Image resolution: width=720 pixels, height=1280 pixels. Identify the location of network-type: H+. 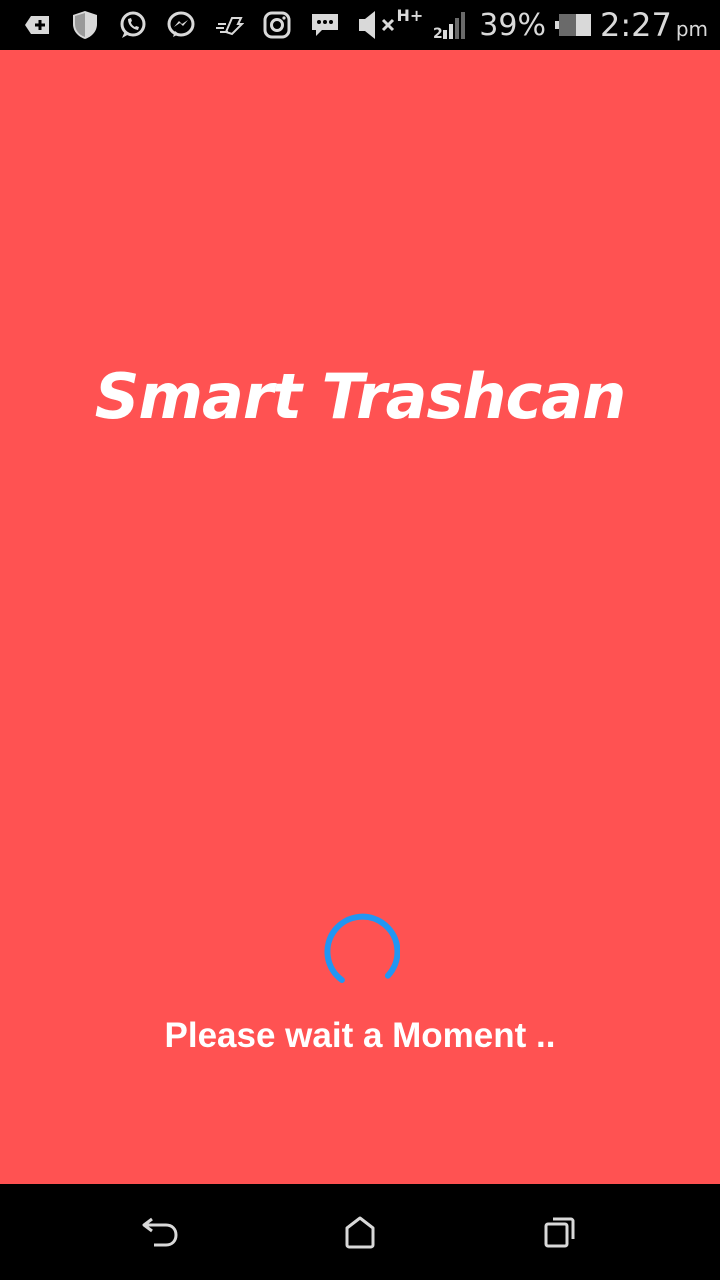
(410, 15).